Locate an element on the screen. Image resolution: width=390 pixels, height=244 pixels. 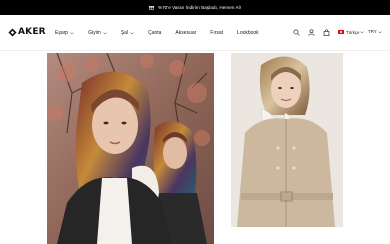
menu-item-label: Fırsat is located at coordinates (217, 33).